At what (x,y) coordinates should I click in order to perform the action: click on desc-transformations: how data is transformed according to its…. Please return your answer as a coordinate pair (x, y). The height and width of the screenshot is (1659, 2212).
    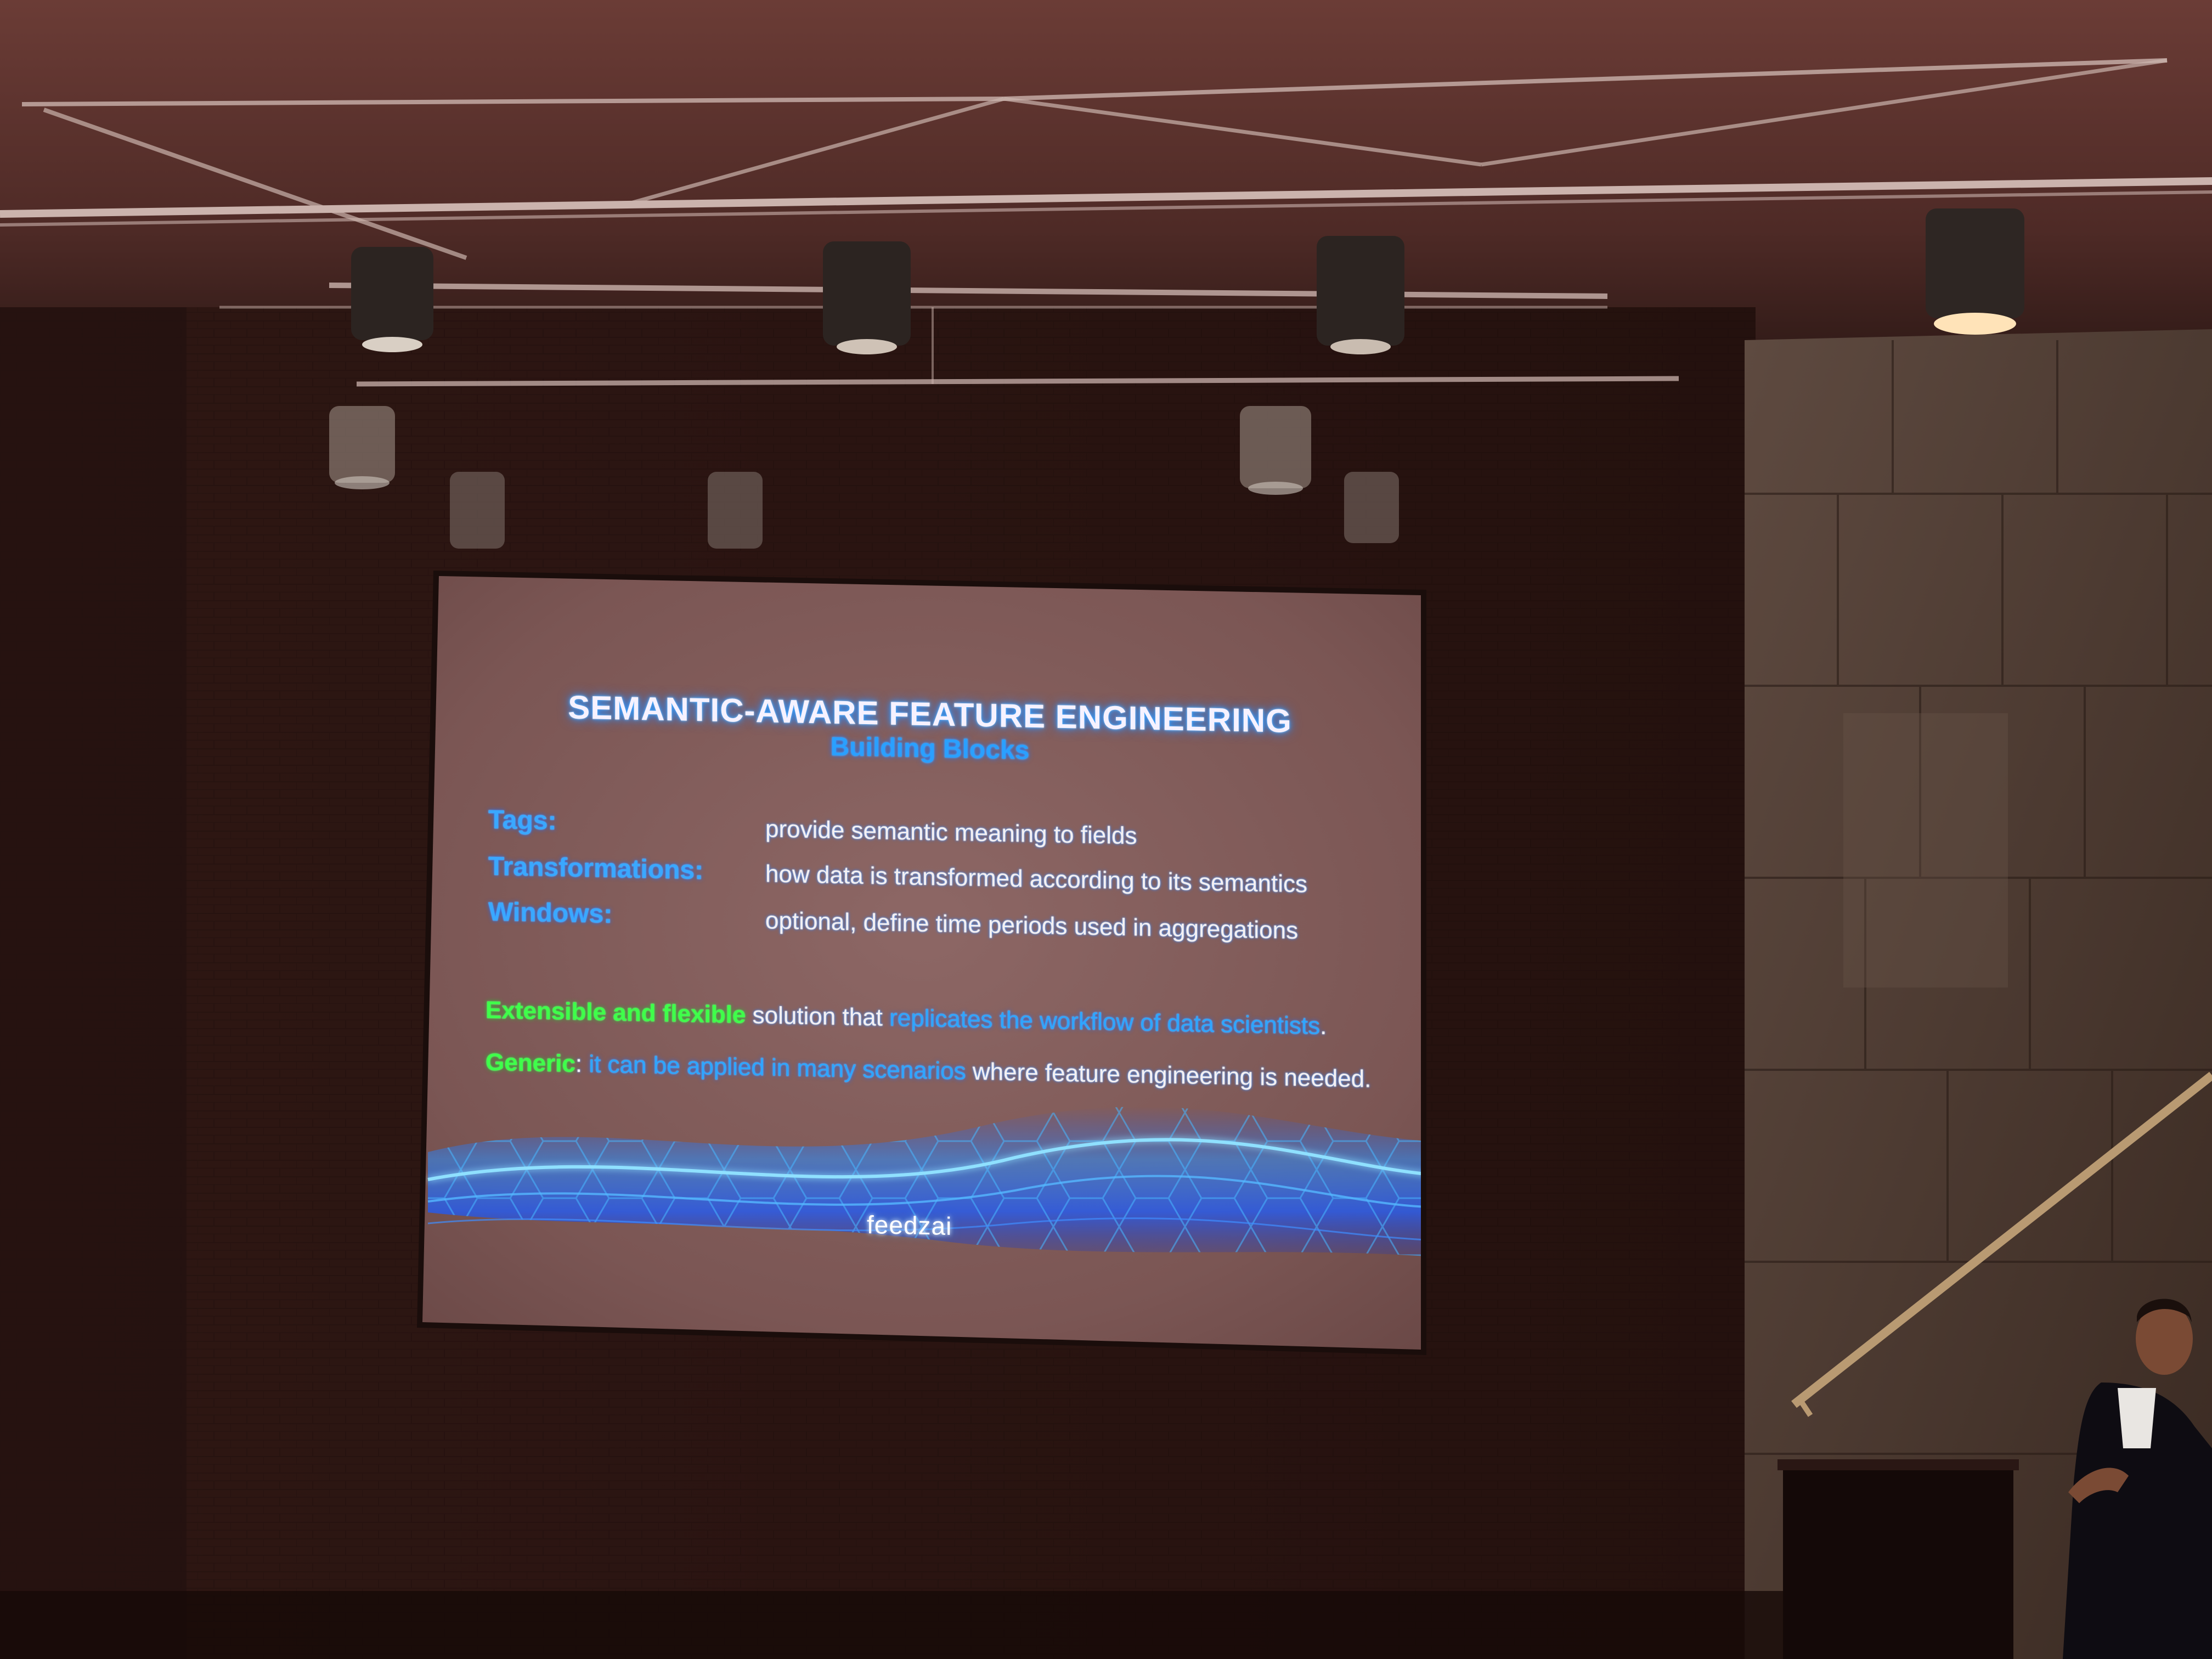
    Looking at the image, I should click on (1036, 879).